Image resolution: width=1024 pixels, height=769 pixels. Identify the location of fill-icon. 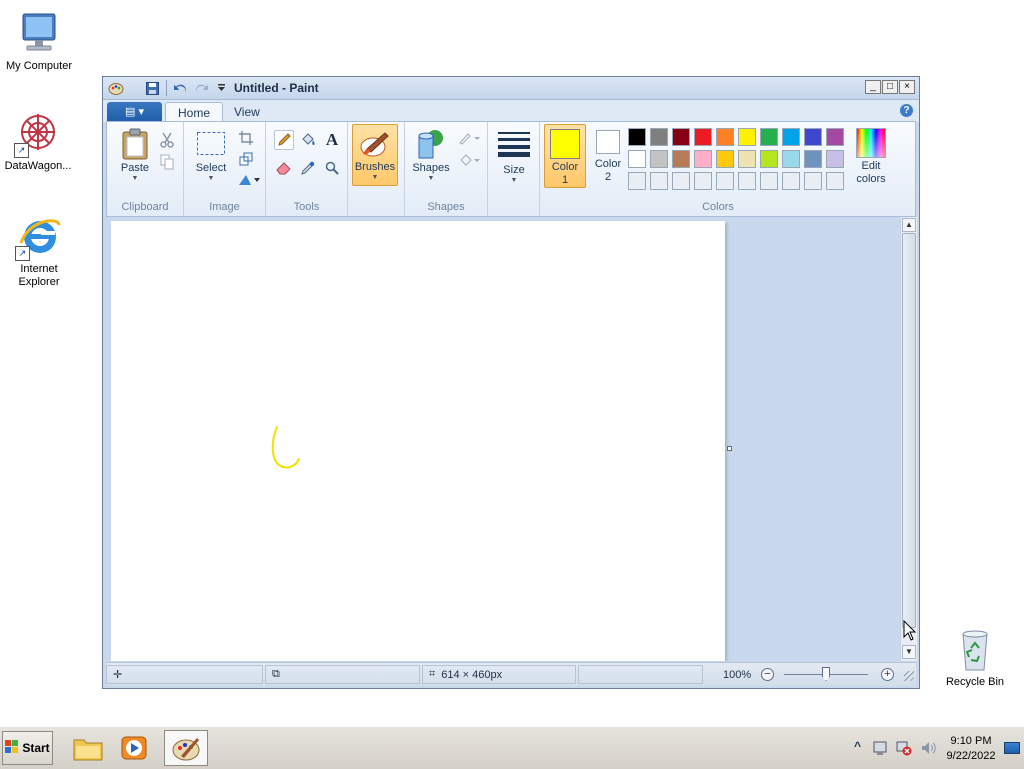
(470, 160).